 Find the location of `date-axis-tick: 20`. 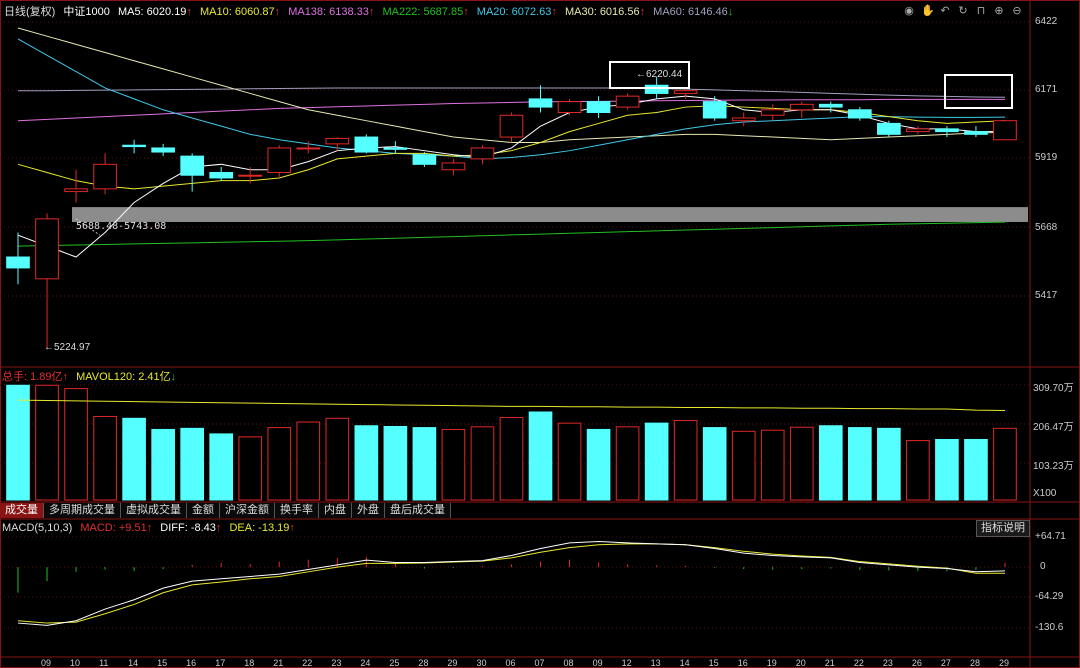

date-axis-tick: 20 is located at coordinates (800, 663).